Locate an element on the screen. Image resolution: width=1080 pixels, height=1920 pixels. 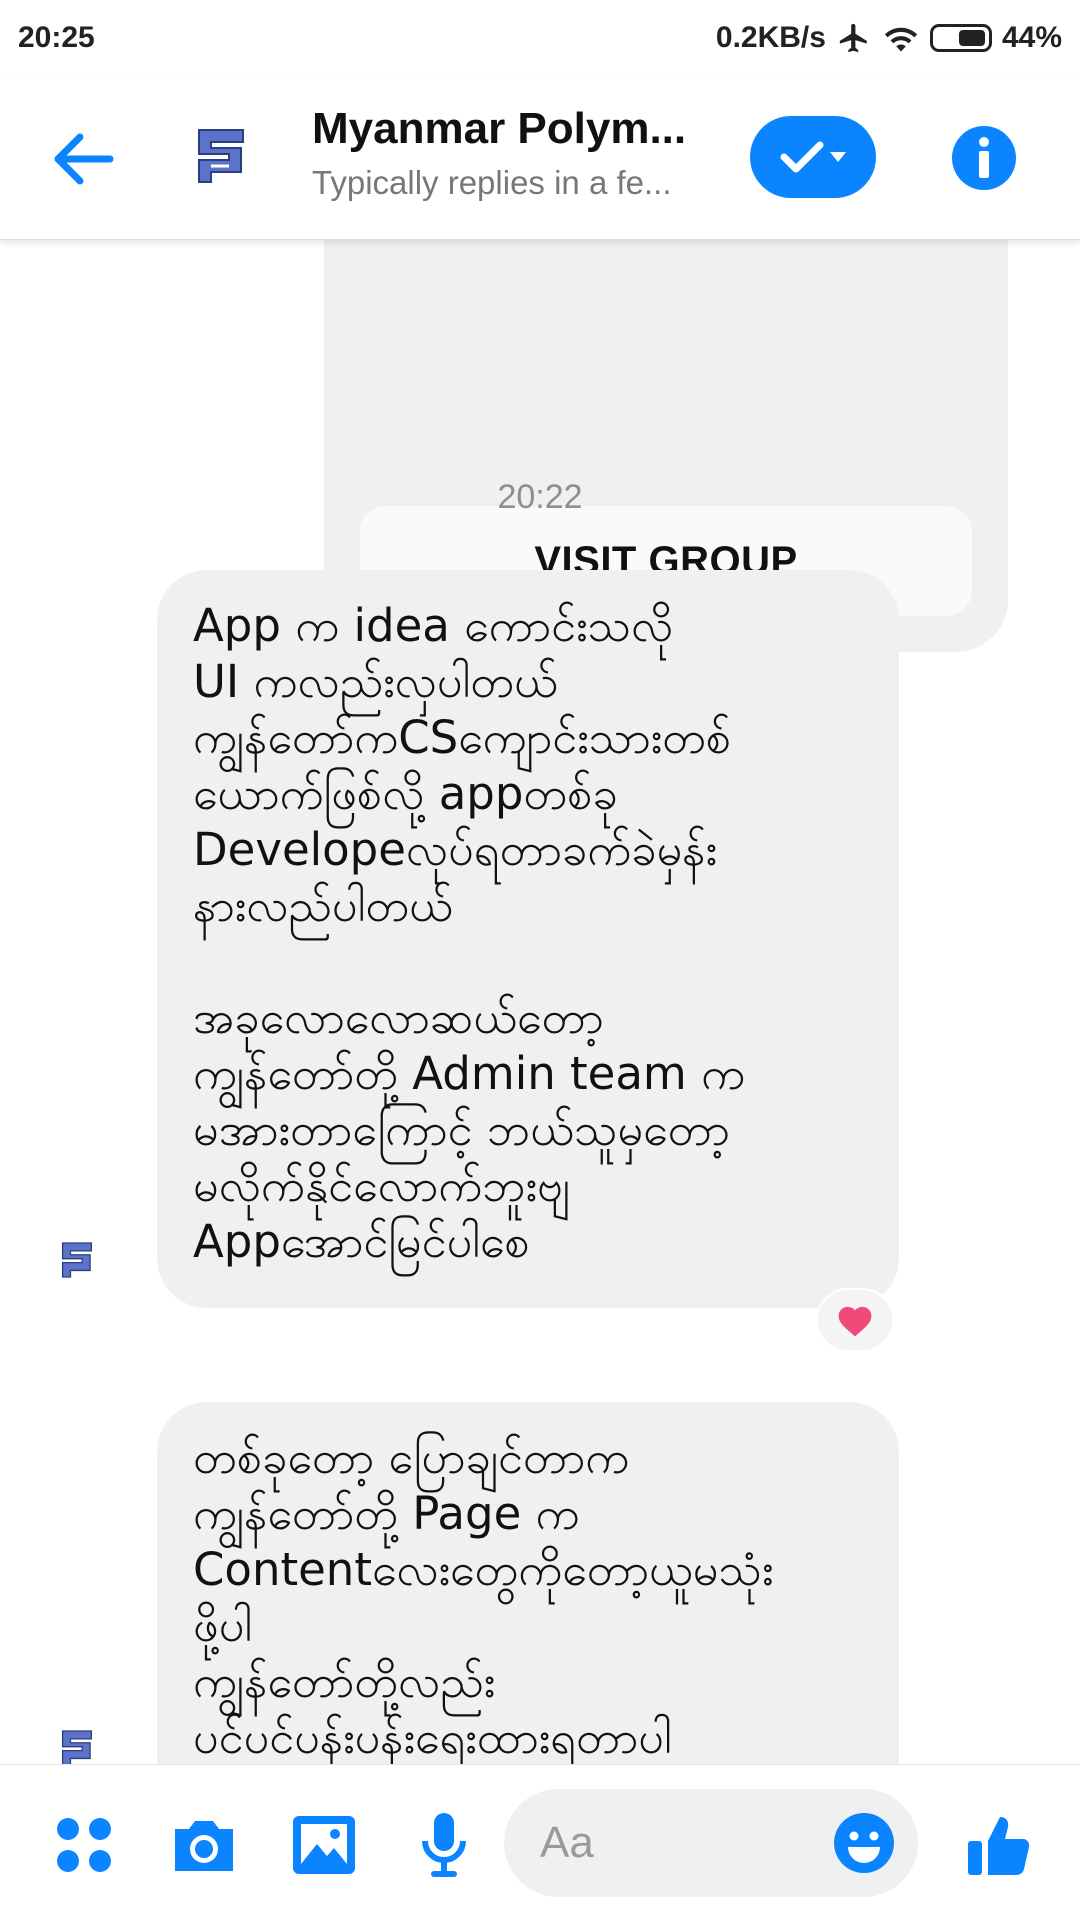
status-bar: 20:25 0.2KB/s 44% is located at coordinates (540, 38).